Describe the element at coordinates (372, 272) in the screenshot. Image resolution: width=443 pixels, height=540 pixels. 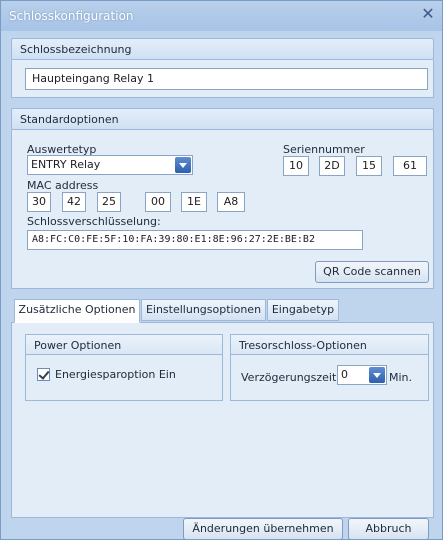
I see `qr-scan-button: QR Code scannen` at that location.